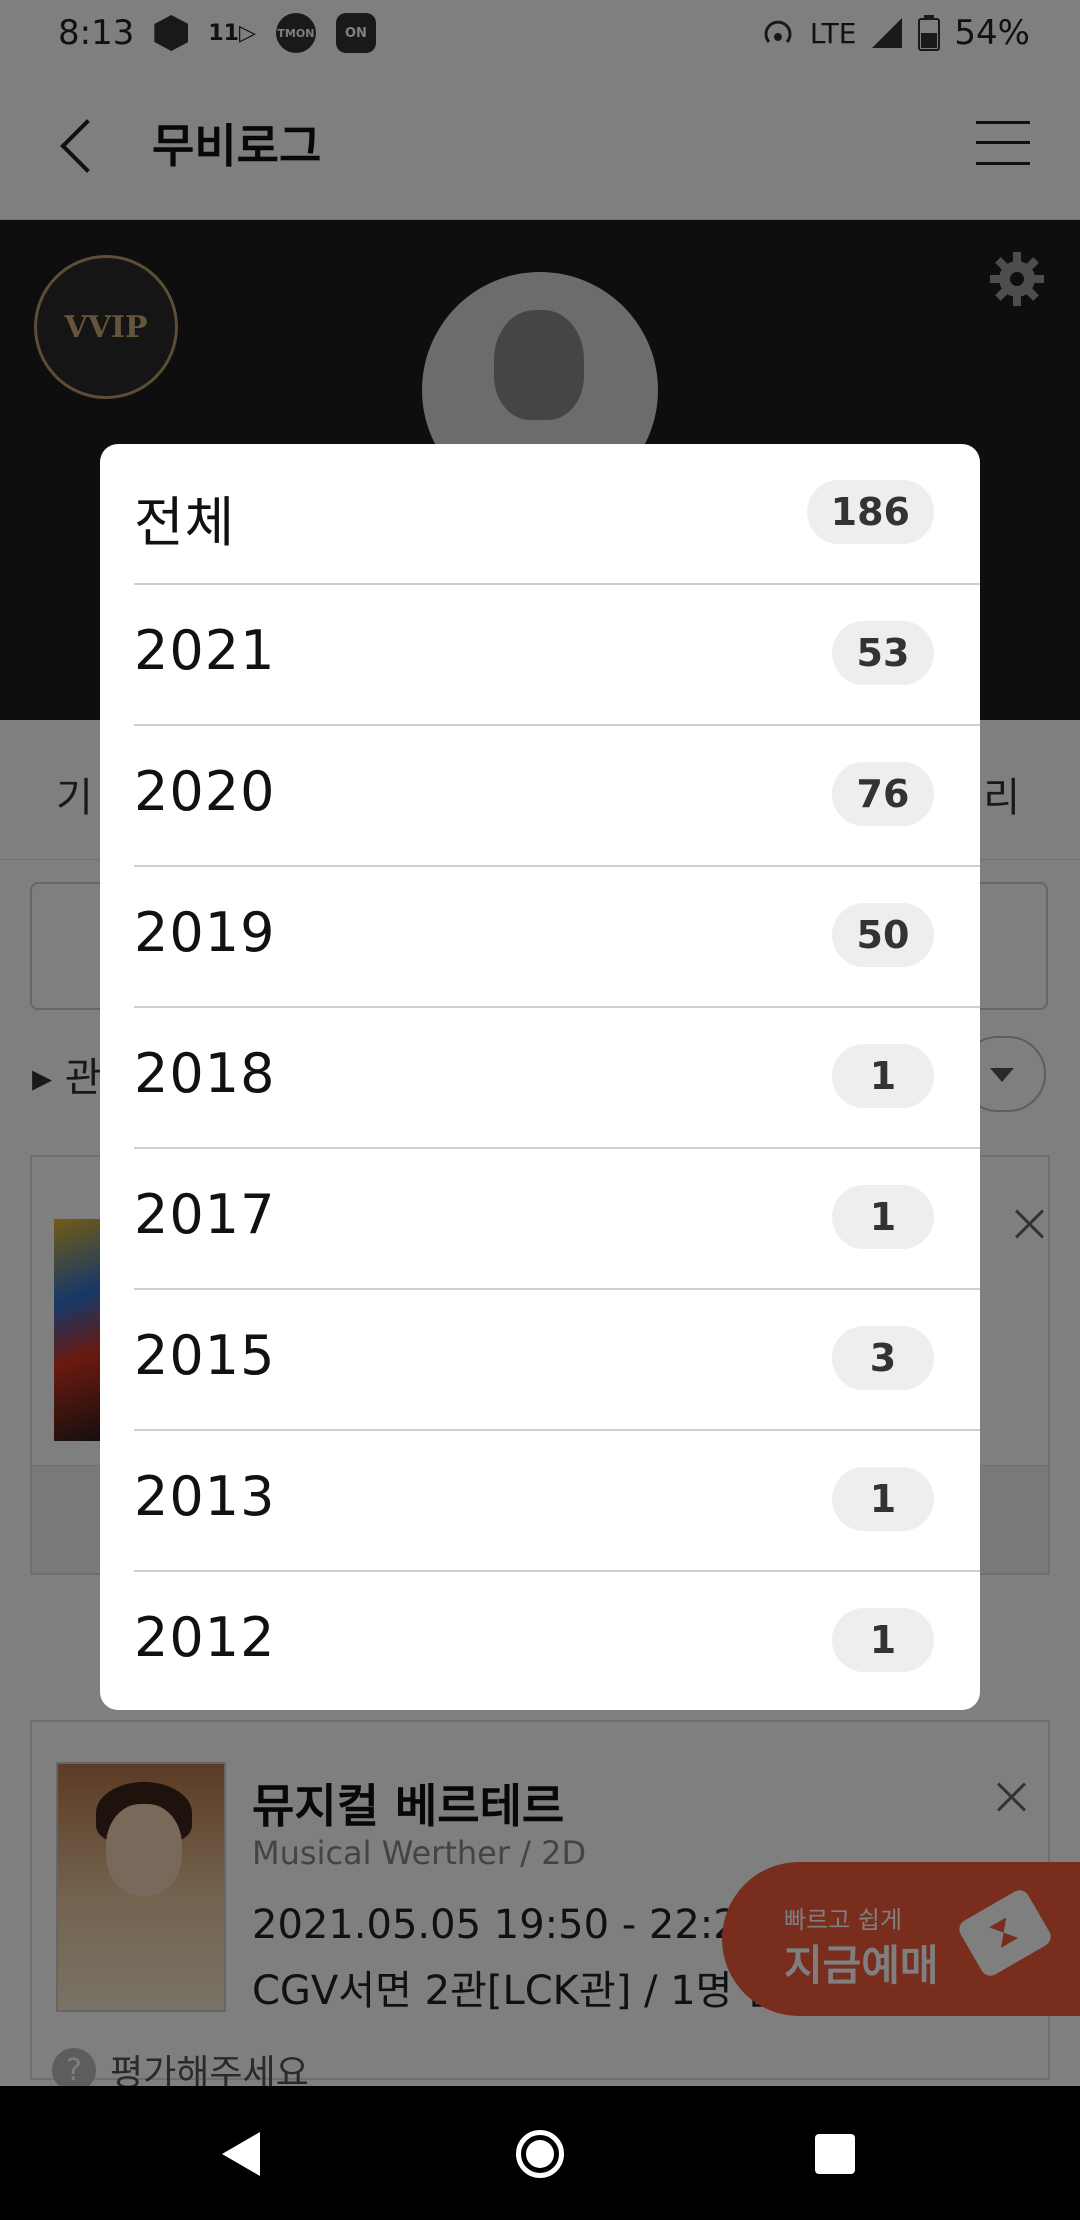 Image resolution: width=1080 pixels, height=2220 pixels. What do you see at coordinates (205, 1214) in the screenshot?
I see `year-label: 2017` at bounding box center [205, 1214].